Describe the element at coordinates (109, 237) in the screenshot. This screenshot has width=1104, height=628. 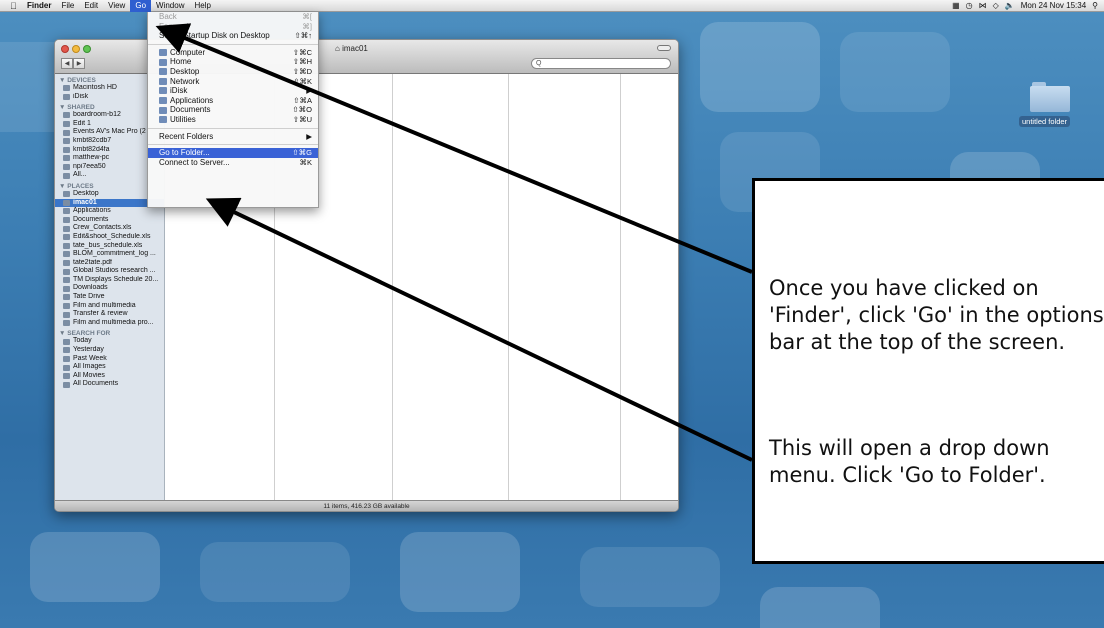
I see `sidebar-item: Edit&shoot_Schedule.xls` at that location.